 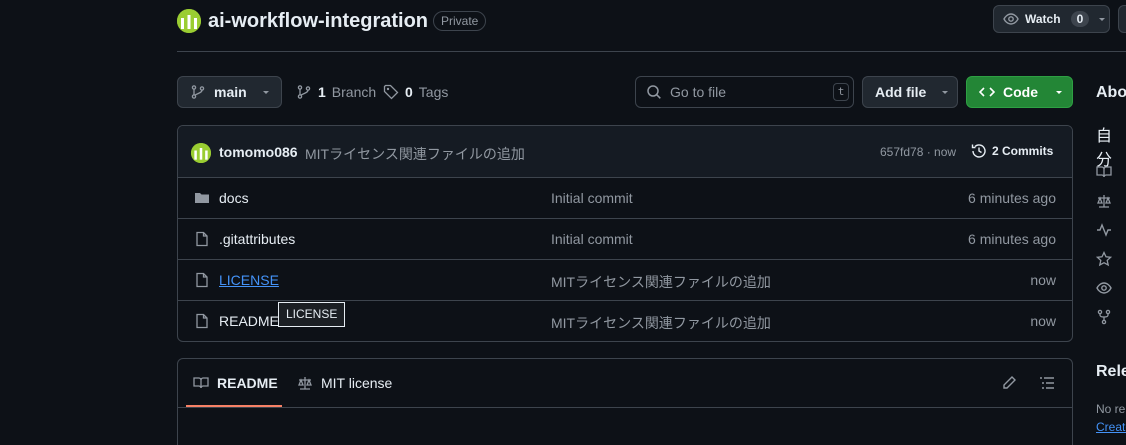 I want to click on tag-icon, so click(x=391, y=92).